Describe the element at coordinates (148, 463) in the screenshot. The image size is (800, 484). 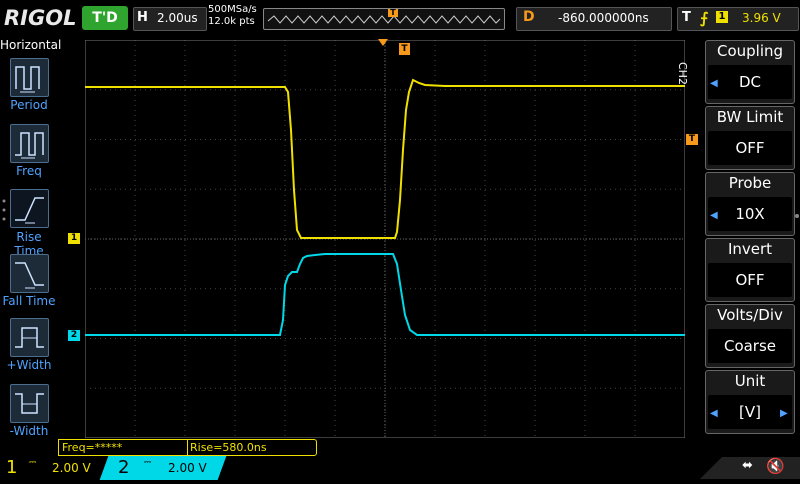
I see `ch2-dc-coupling-icon: ⎓` at that location.